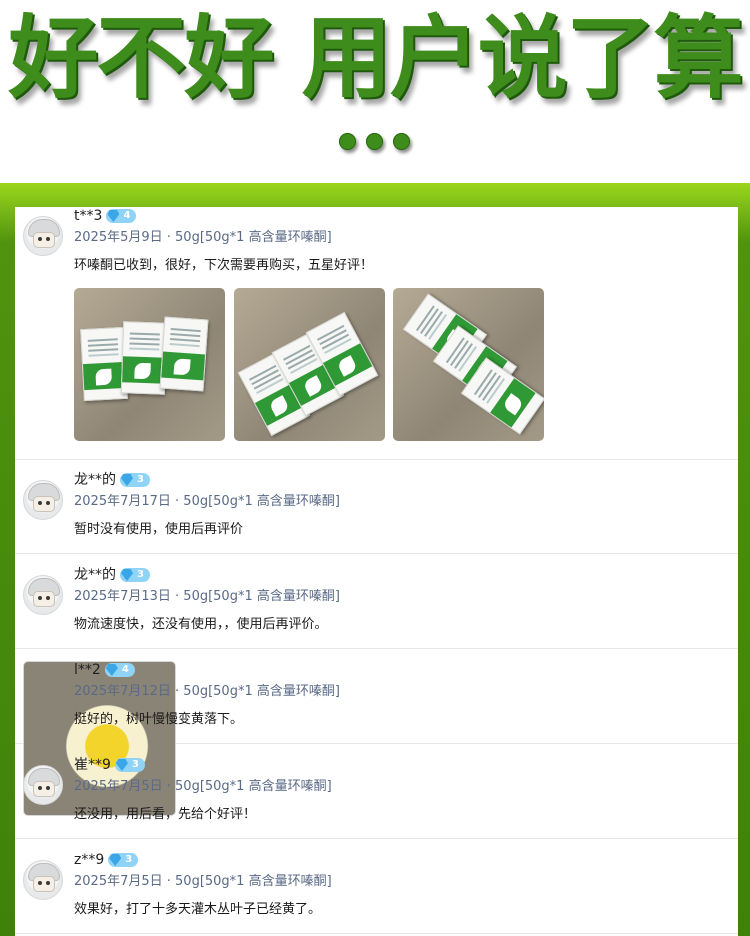 This screenshot has height=936, width=750. Describe the element at coordinates (375, 58) in the screenshot. I see `banner-headline: 好不好 用户说了算` at that location.